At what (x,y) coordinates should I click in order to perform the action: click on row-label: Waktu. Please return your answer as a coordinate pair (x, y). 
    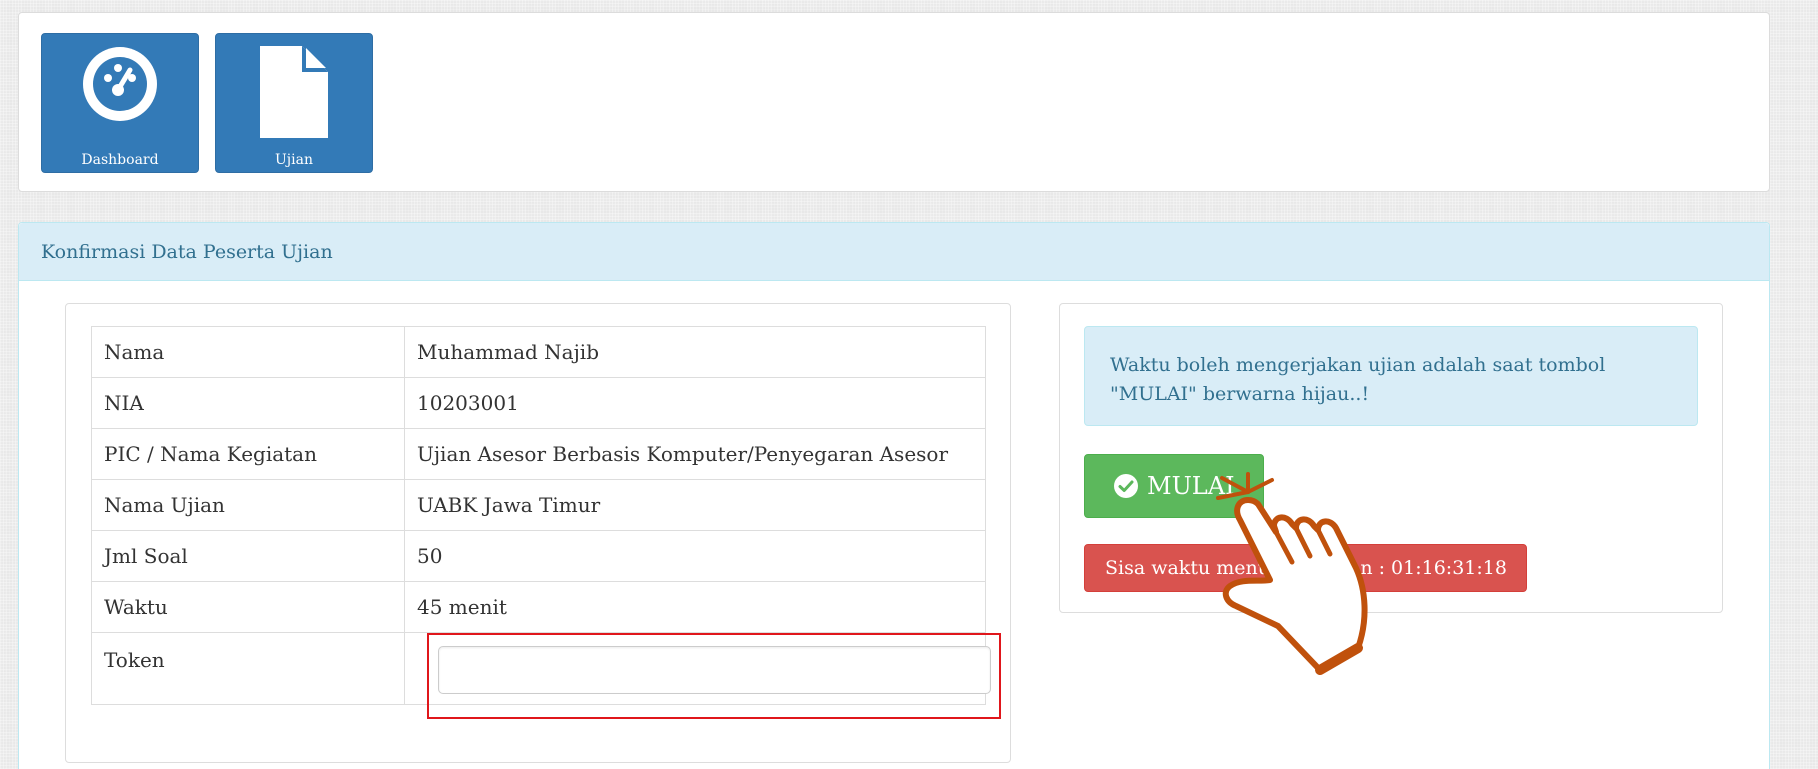
    Looking at the image, I should click on (248, 607).